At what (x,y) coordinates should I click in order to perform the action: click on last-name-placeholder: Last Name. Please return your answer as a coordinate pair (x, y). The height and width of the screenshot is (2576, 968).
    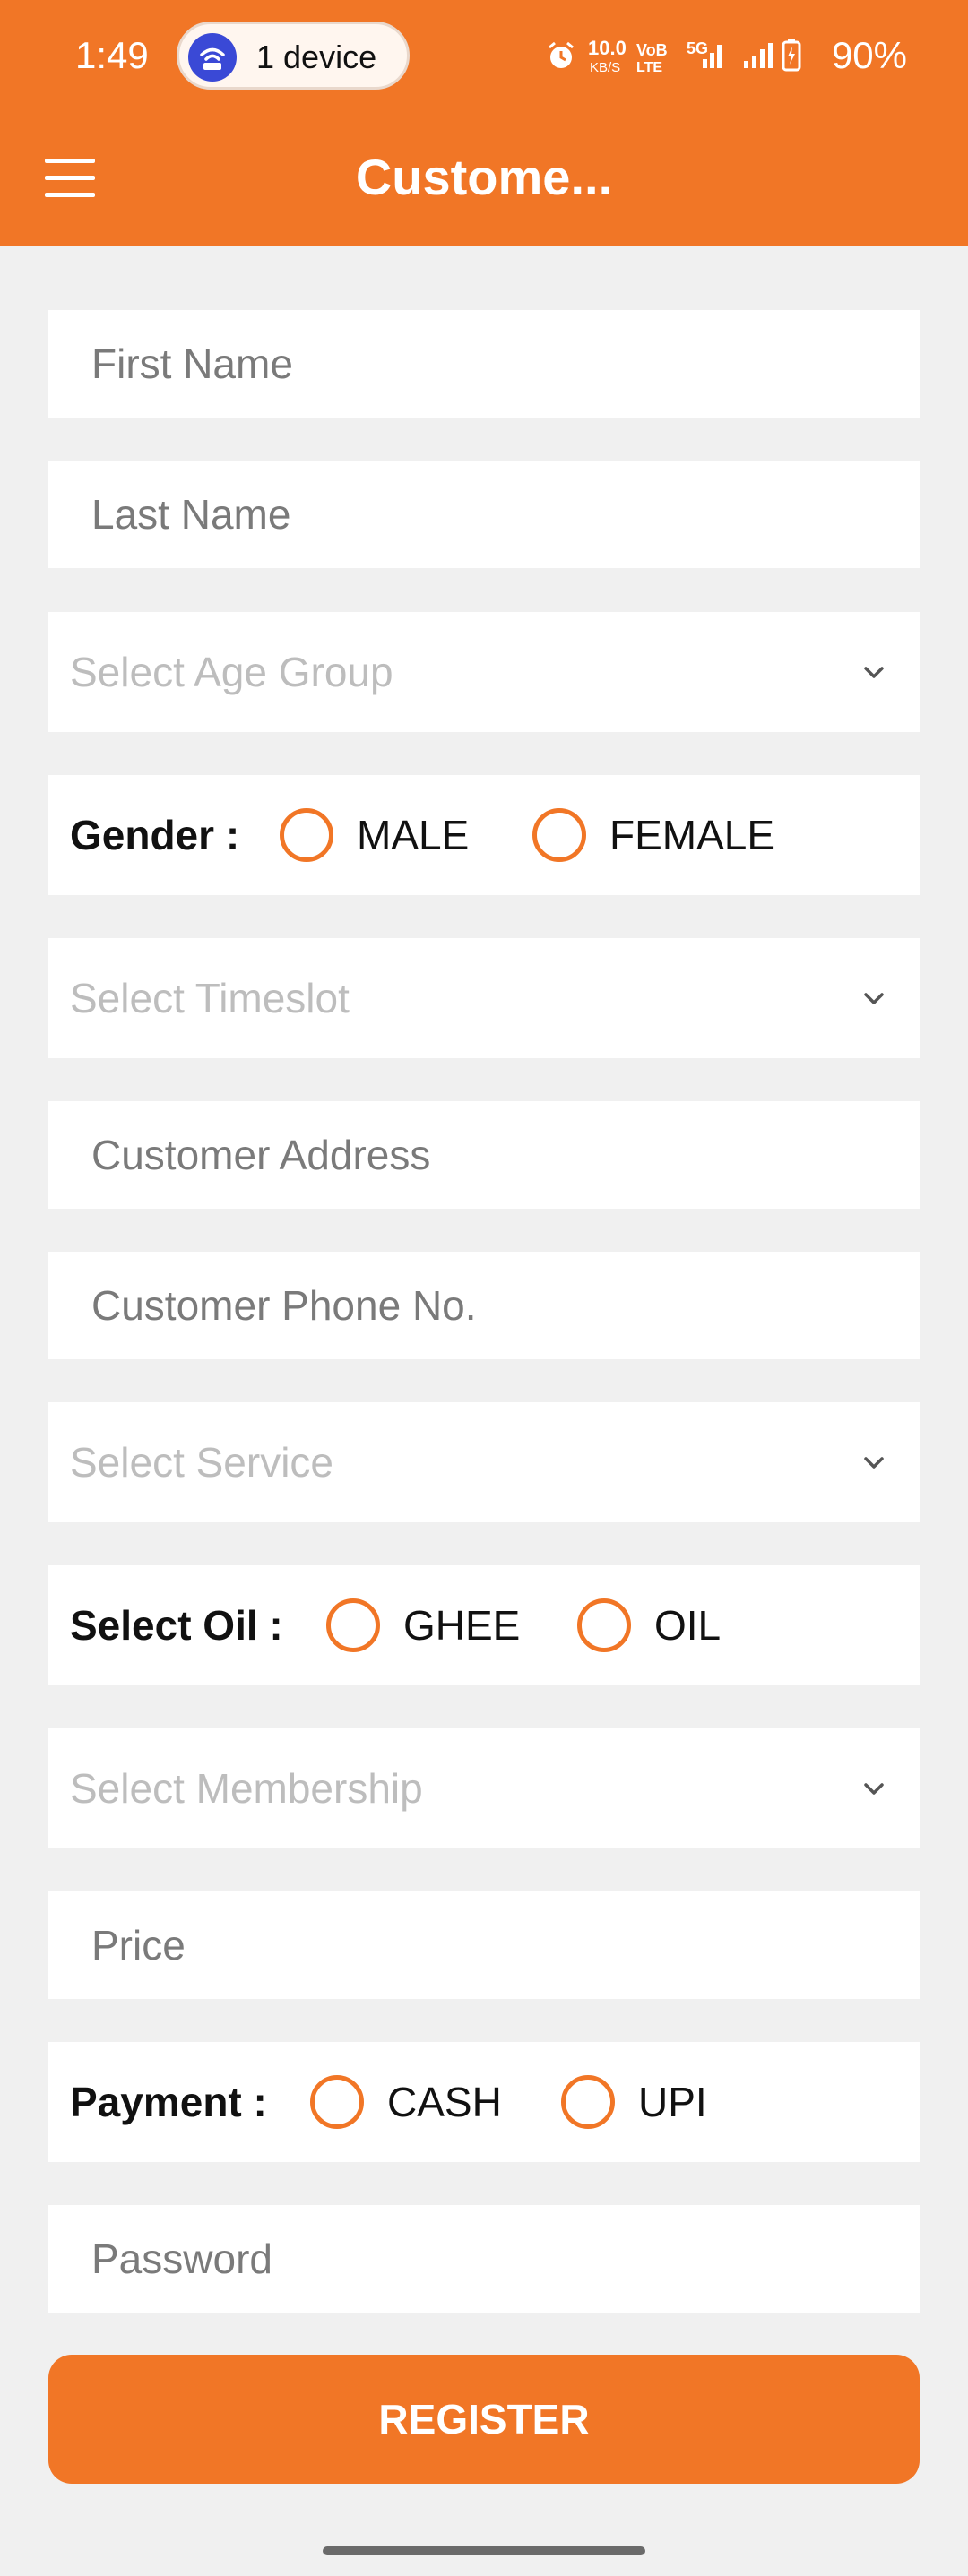
    Looking at the image, I should click on (191, 514).